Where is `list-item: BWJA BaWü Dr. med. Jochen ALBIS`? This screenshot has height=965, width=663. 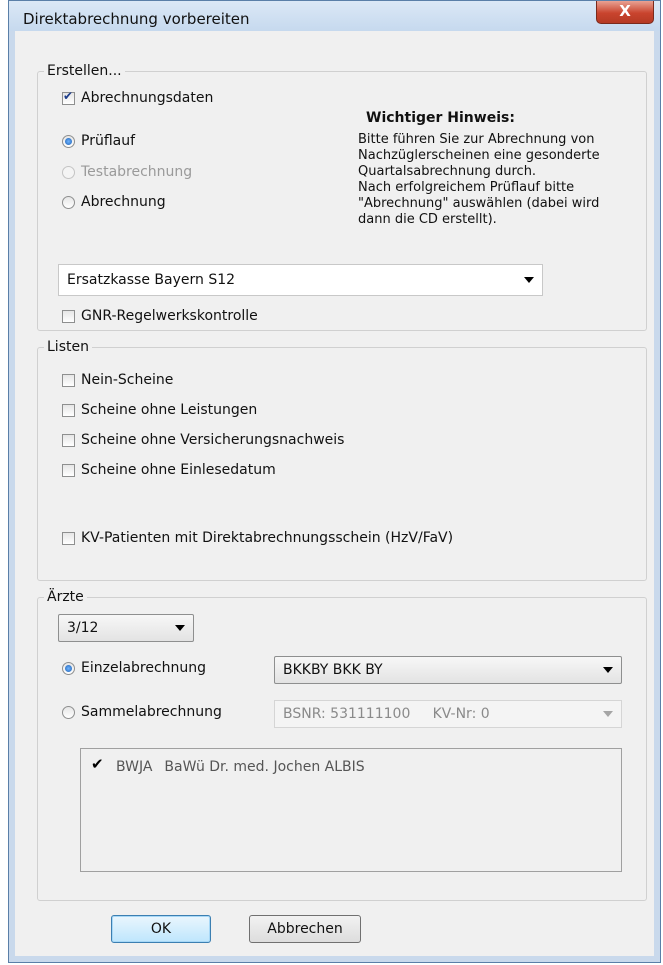 list-item: BWJA BaWü Dr. med. Jochen ALBIS is located at coordinates (228, 765).